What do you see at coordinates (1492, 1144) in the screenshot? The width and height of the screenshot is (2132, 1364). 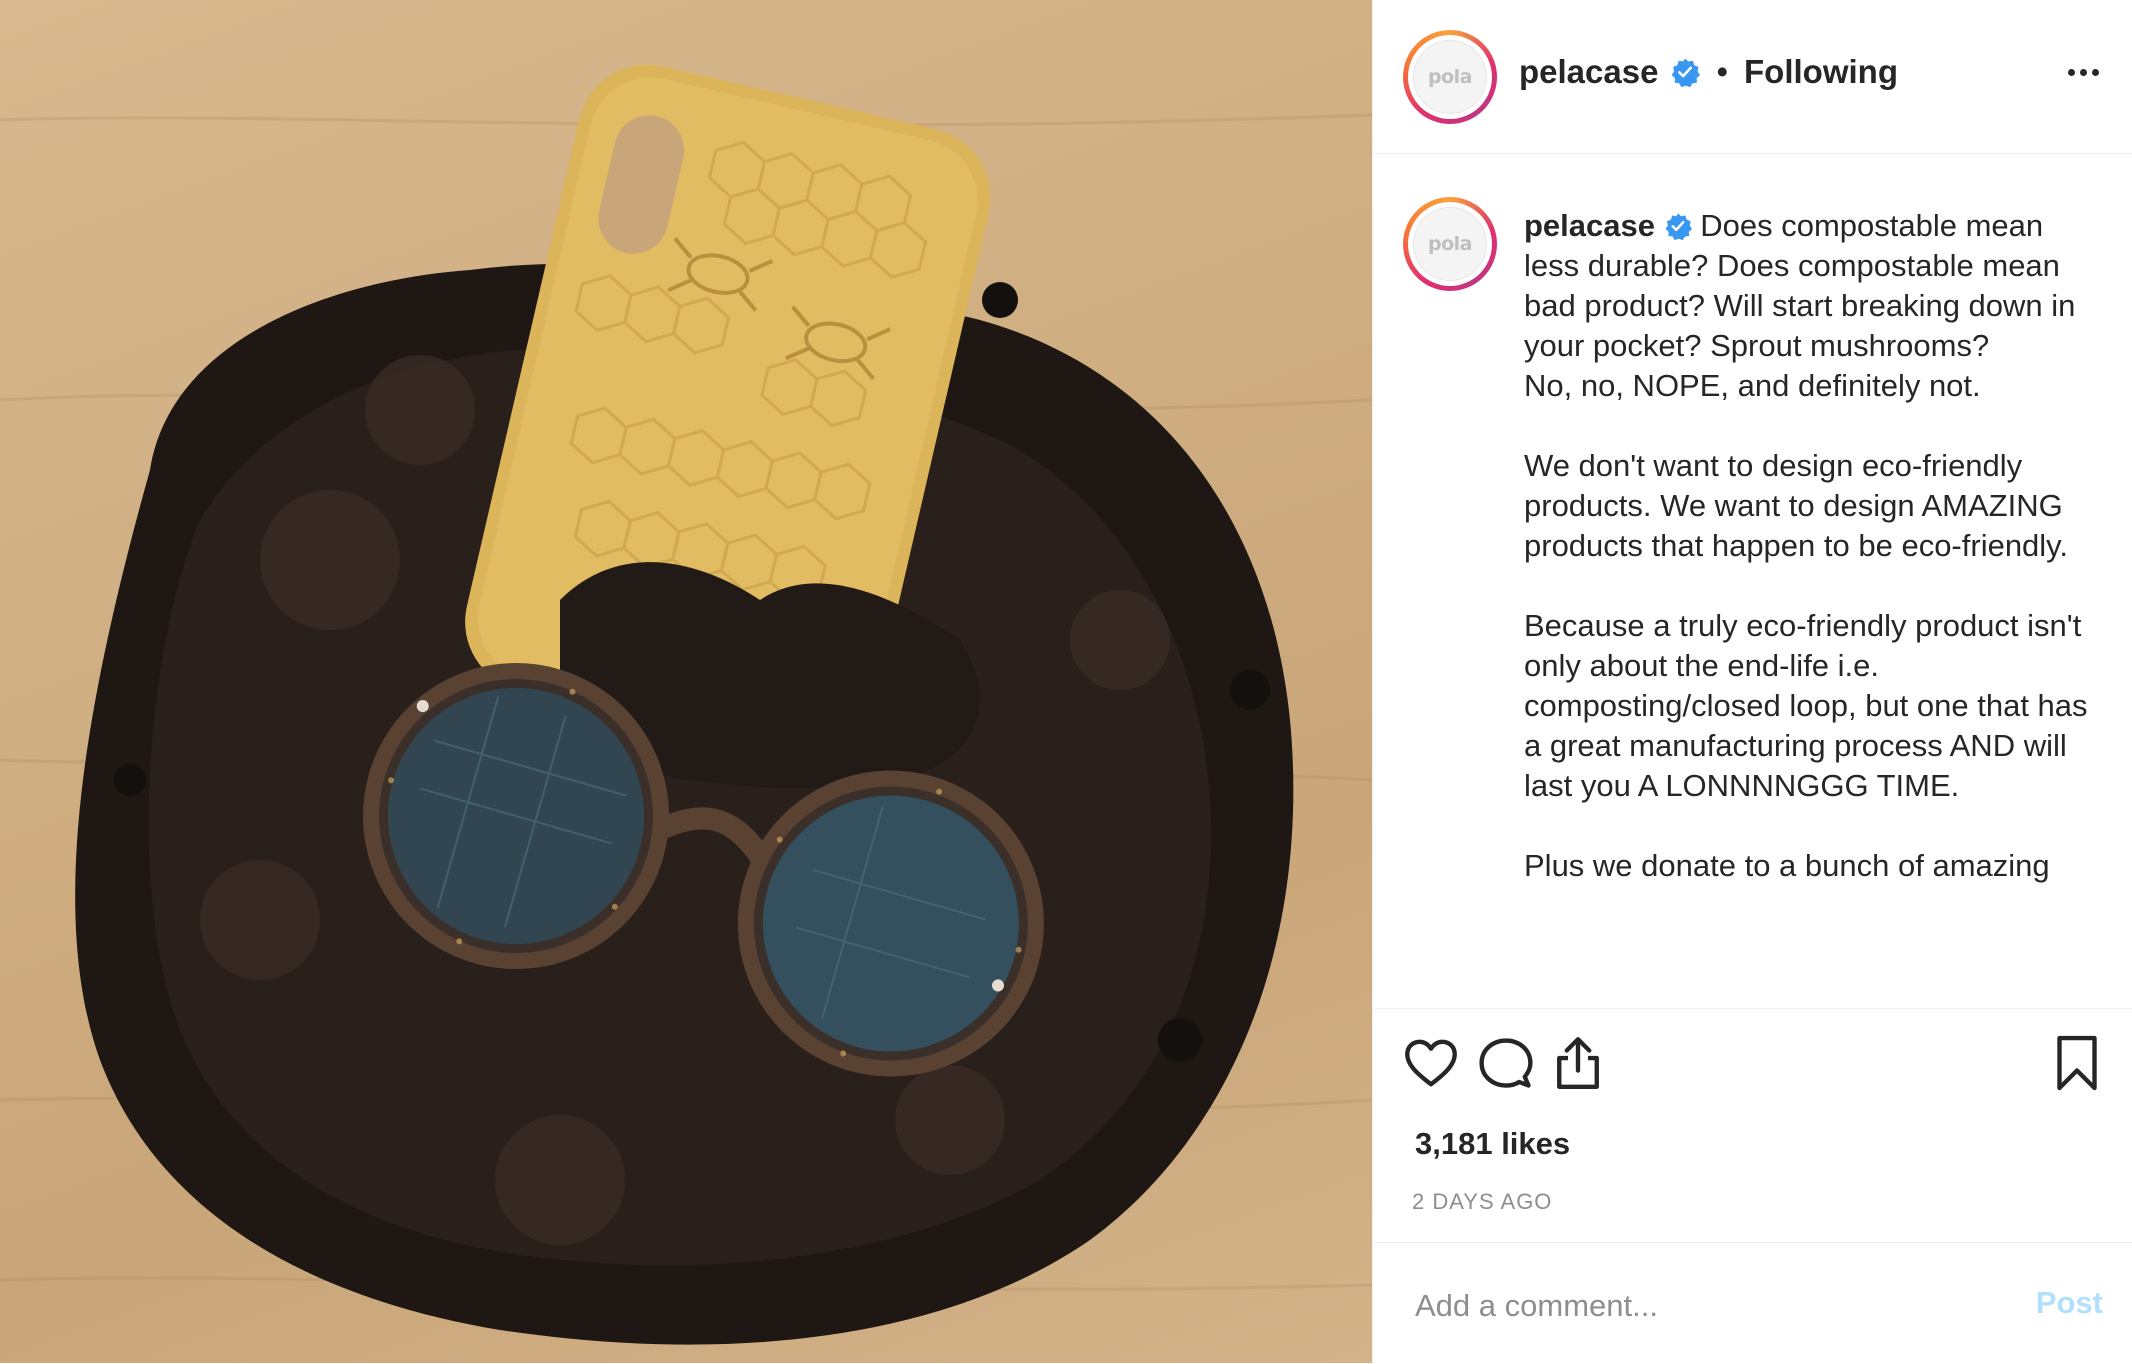 I see `likes-count: 3,181 likes` at bounding box center [1492, 1144].